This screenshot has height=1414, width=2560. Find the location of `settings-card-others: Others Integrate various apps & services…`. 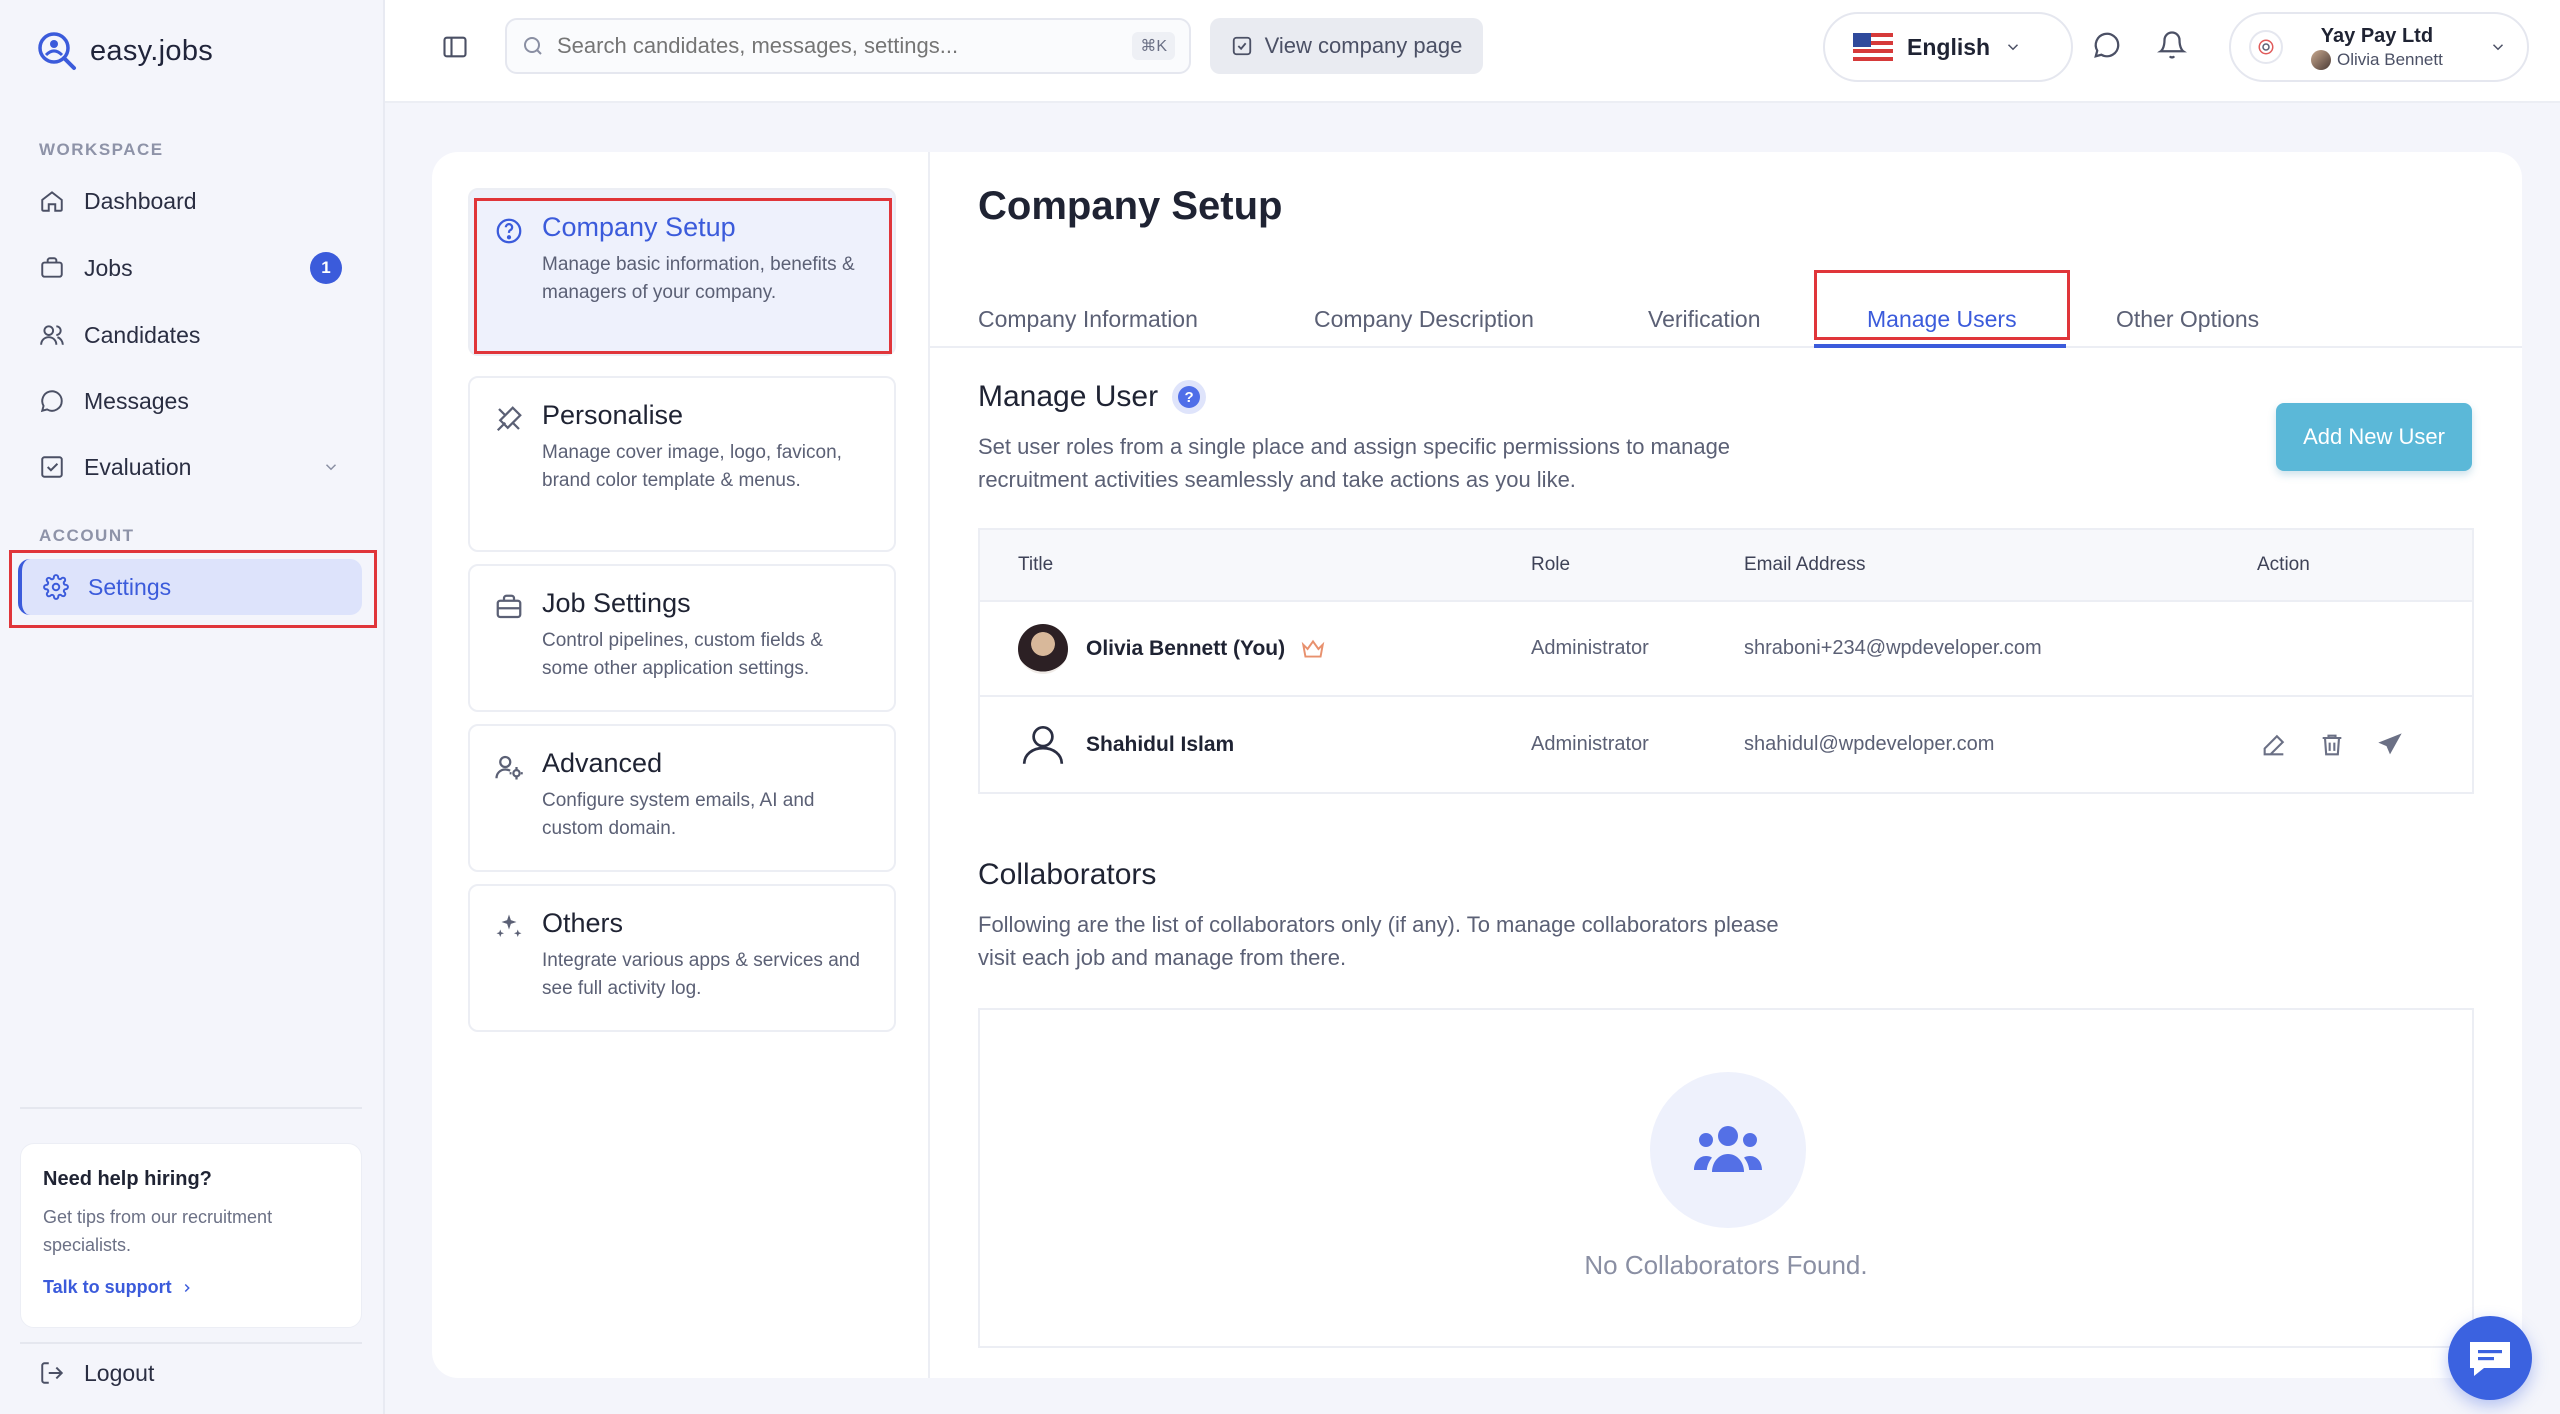

settings-card-others: Others Integrate various apps & services… is located at coordinates (682, 958).